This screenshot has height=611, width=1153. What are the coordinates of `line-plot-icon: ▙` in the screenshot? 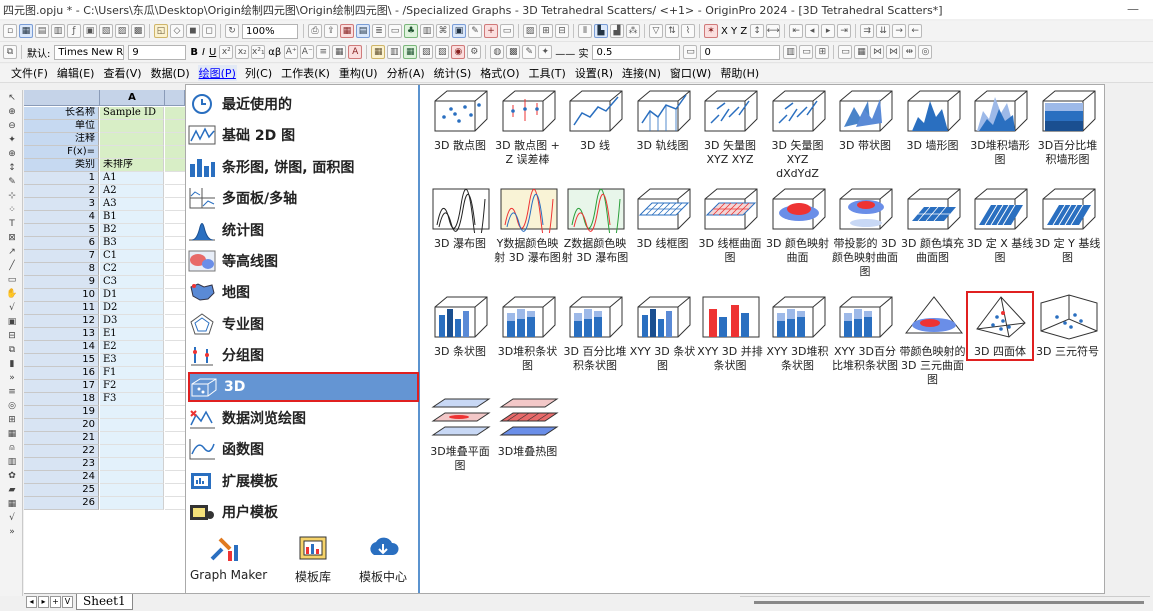 It's located at (601, 31).